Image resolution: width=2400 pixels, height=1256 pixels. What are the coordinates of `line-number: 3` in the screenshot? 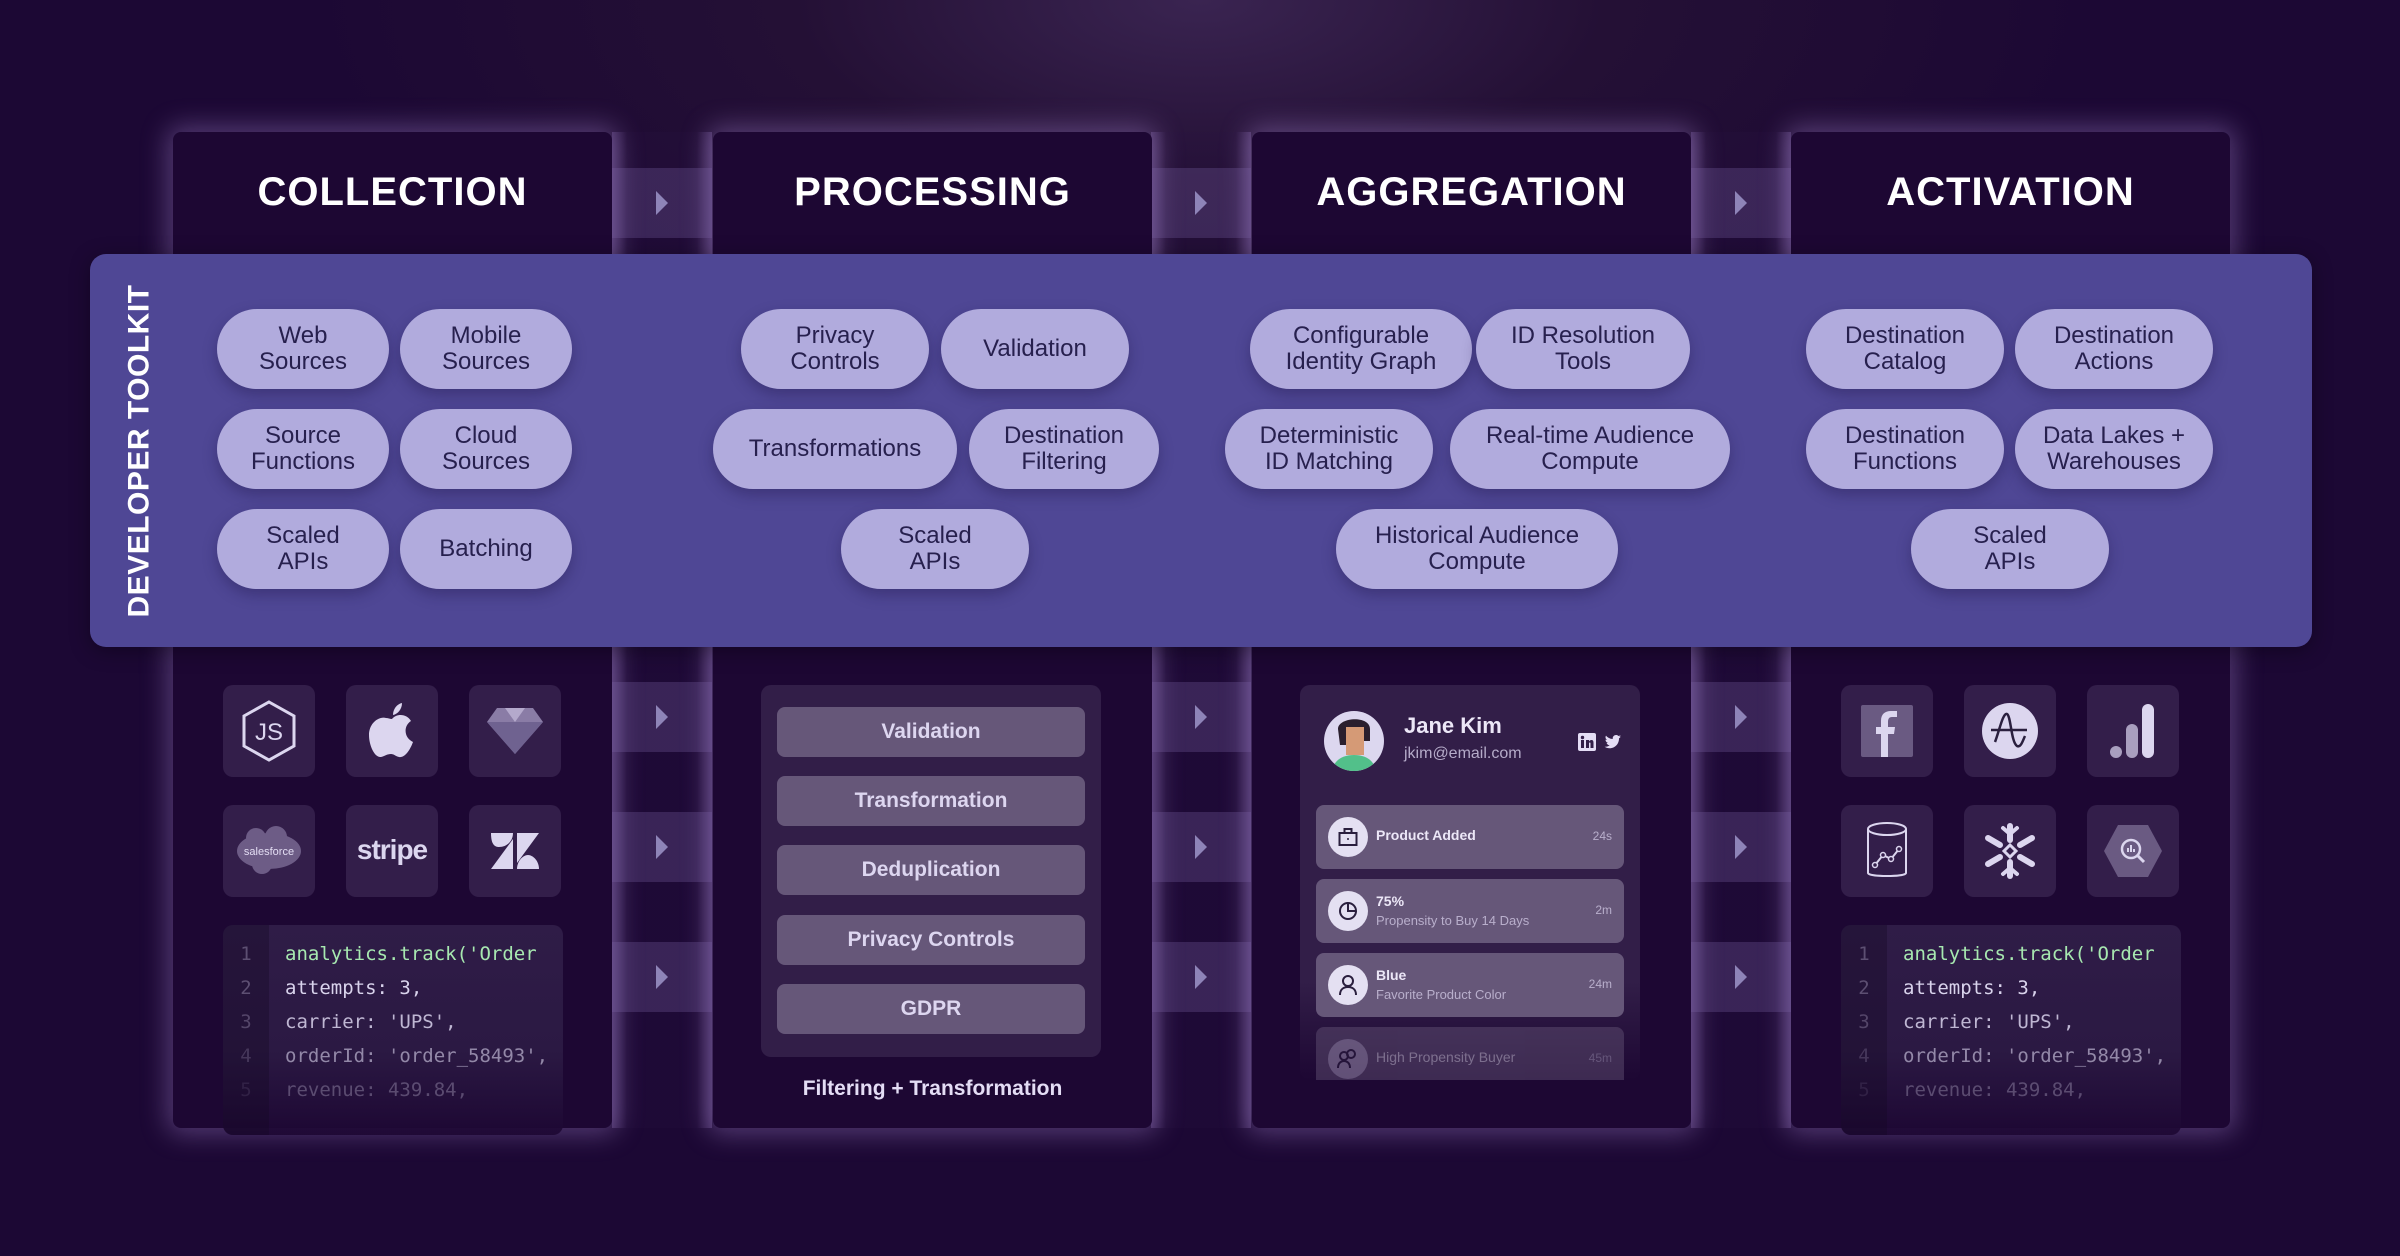 It's located at (246, 1022).